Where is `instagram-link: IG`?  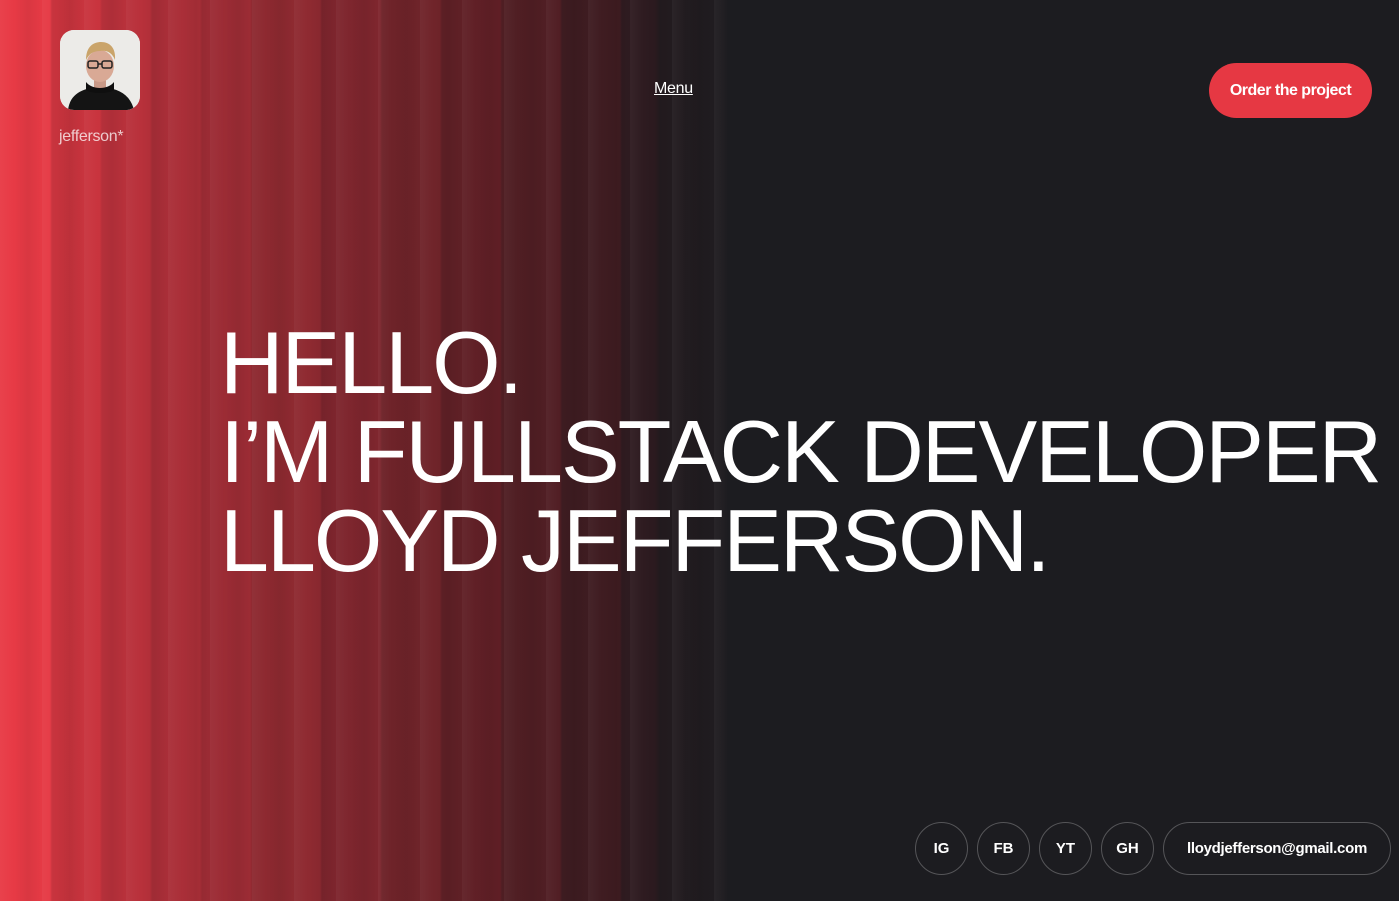 instagram-link: IG is located at coordinates (941, 848).